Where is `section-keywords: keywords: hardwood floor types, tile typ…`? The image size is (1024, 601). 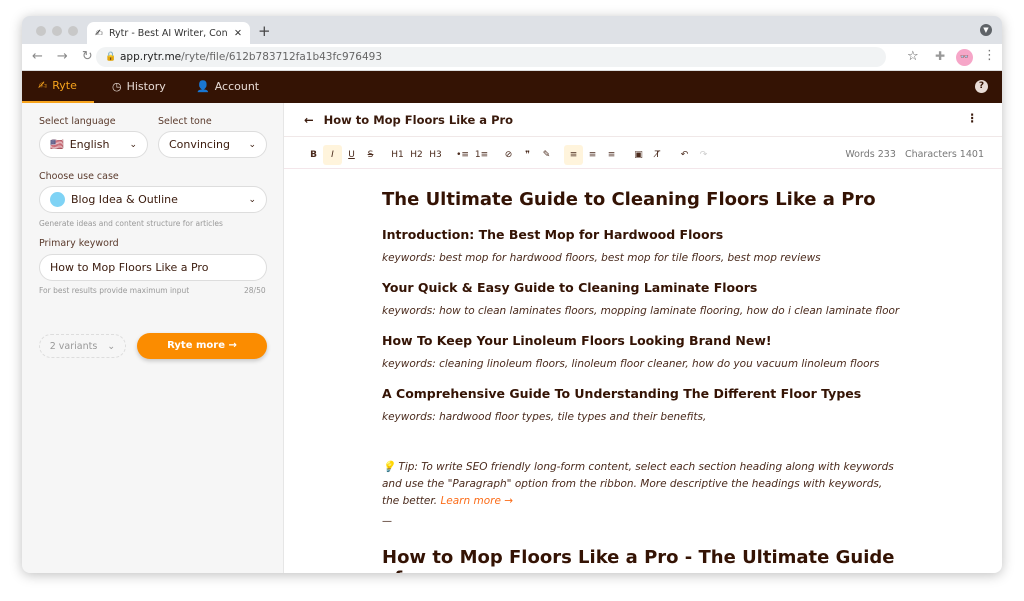 section-keywords: keywords: hardwood floor types, tile typ… is located at coordinates (544, 417).